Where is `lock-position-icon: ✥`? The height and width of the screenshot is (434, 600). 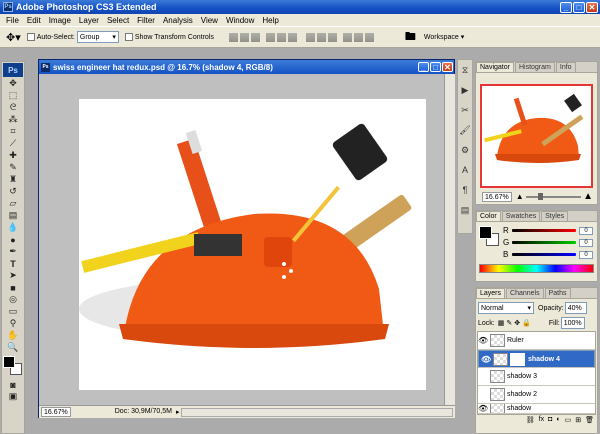 lock-position-icon: ✥ is located at coordinates (517, 323).